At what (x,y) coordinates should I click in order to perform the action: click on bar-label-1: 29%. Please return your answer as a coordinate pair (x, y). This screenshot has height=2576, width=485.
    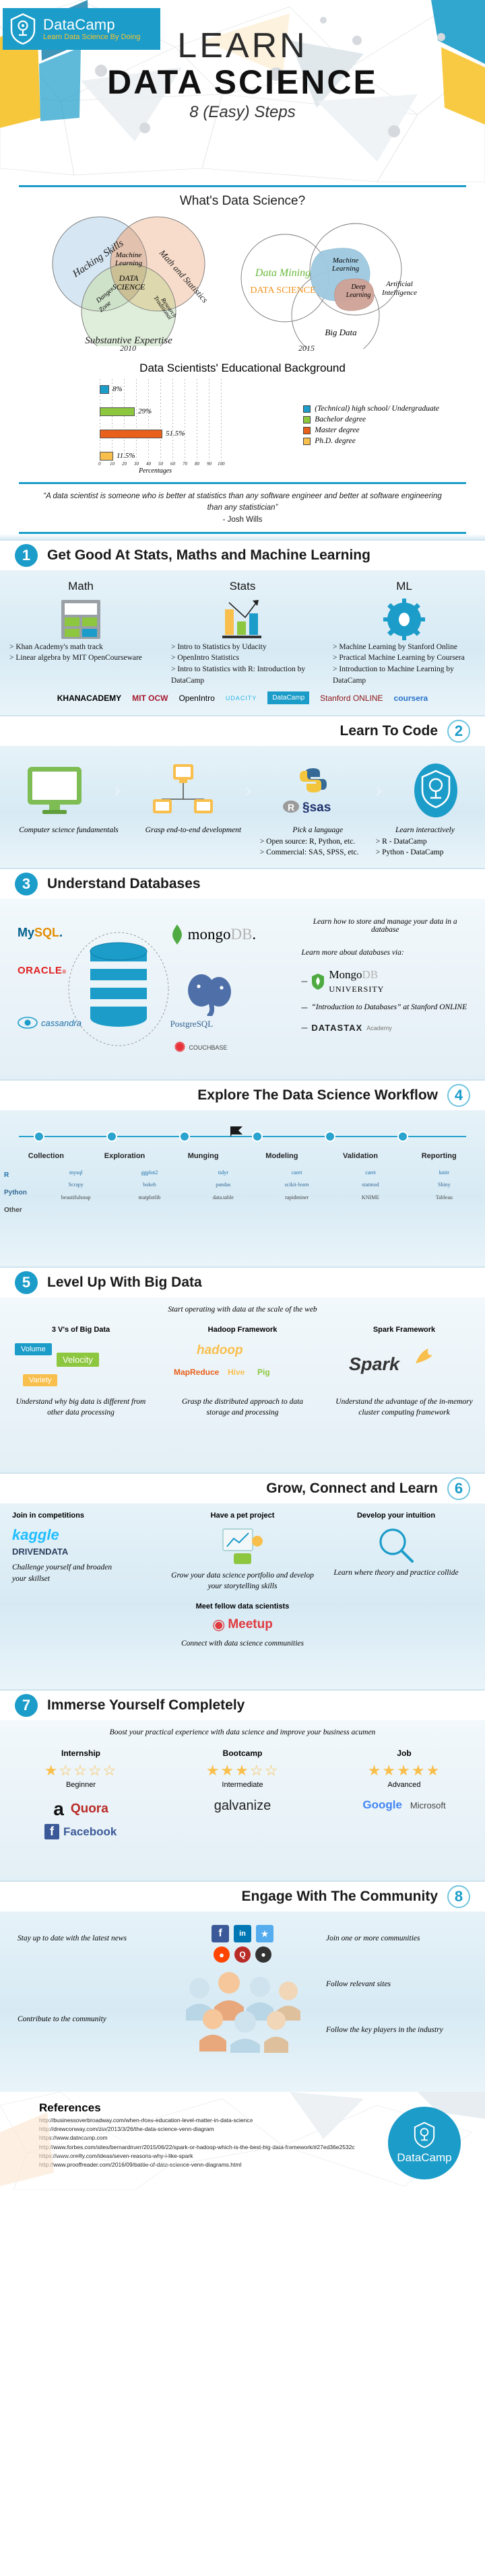
    Looking at the image, I should click on (145, 411).